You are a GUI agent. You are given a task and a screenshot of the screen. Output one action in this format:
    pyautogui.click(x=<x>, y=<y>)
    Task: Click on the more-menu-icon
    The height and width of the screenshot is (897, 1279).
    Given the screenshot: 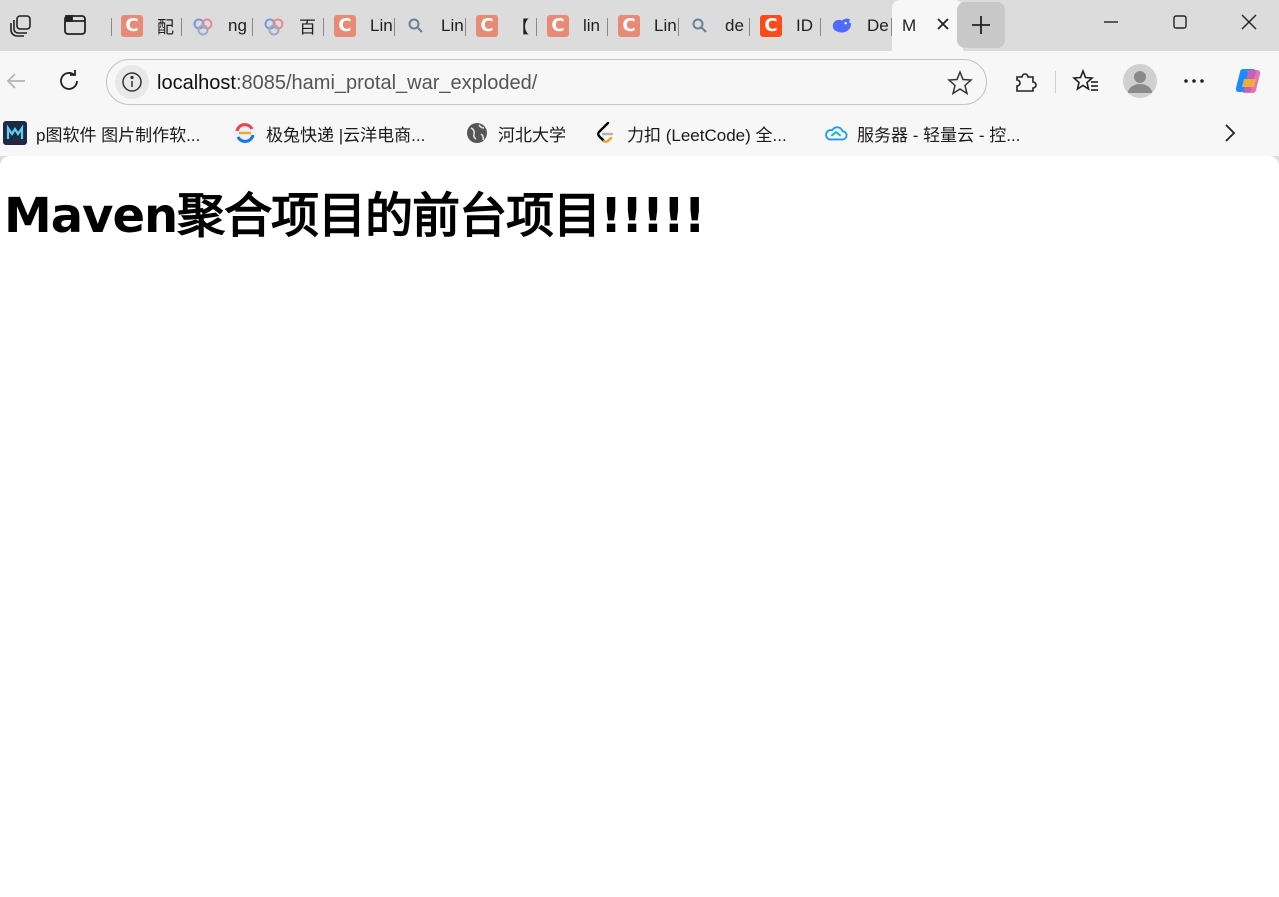 What is the action you would take?
    pyautogui.click(x=1194, y=81)
    